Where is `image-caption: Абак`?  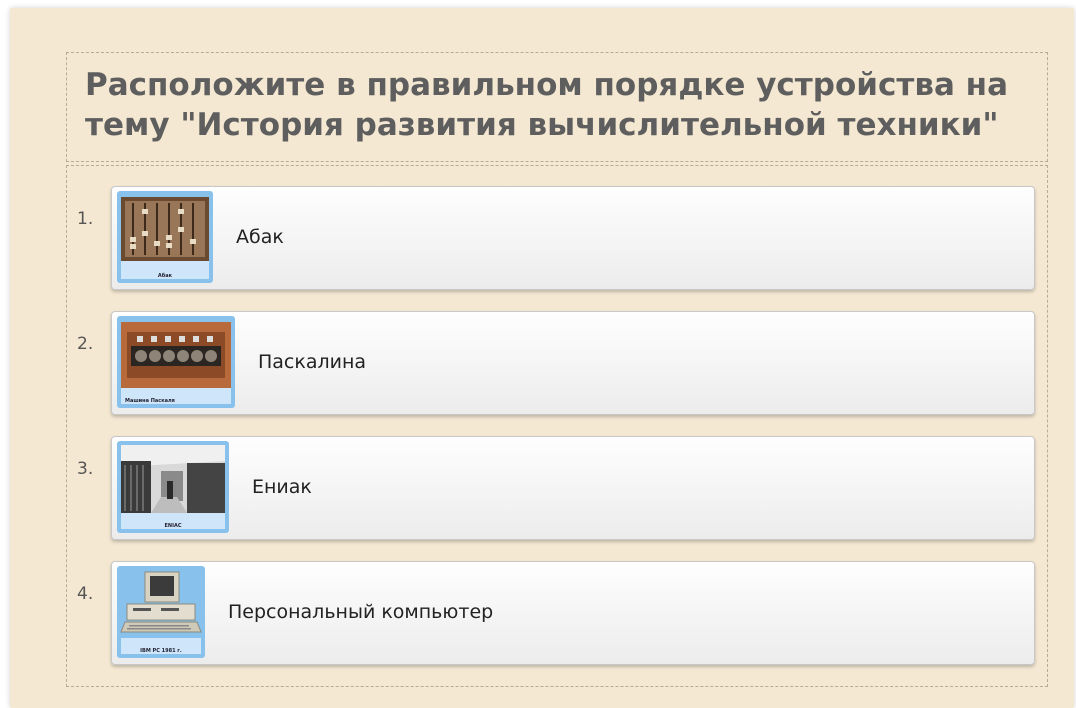 image-caption: Абак is located at coordinates (165, 276).